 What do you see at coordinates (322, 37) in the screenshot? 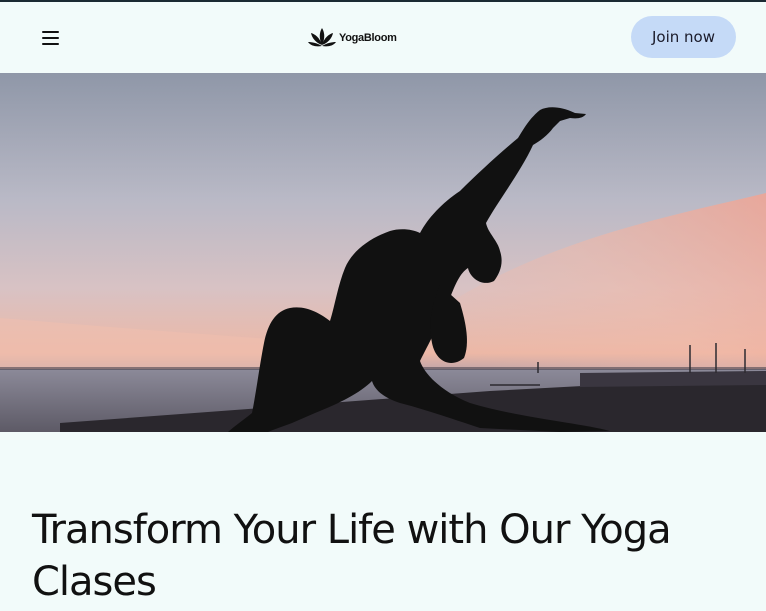
I see `lotus-icon` at bounding box center [322, 37].